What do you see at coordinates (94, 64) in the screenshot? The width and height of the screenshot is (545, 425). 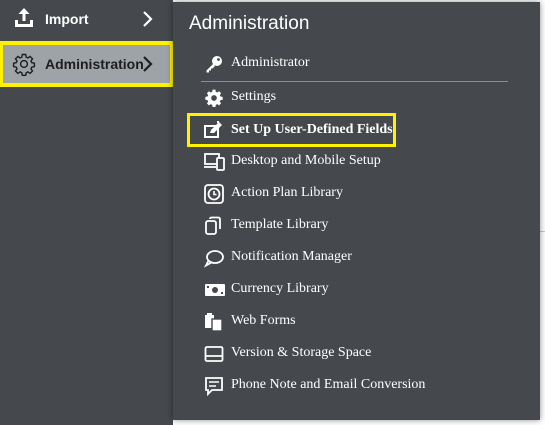 I see `nav-item-label: Administration` at bounding box center [94, 64].